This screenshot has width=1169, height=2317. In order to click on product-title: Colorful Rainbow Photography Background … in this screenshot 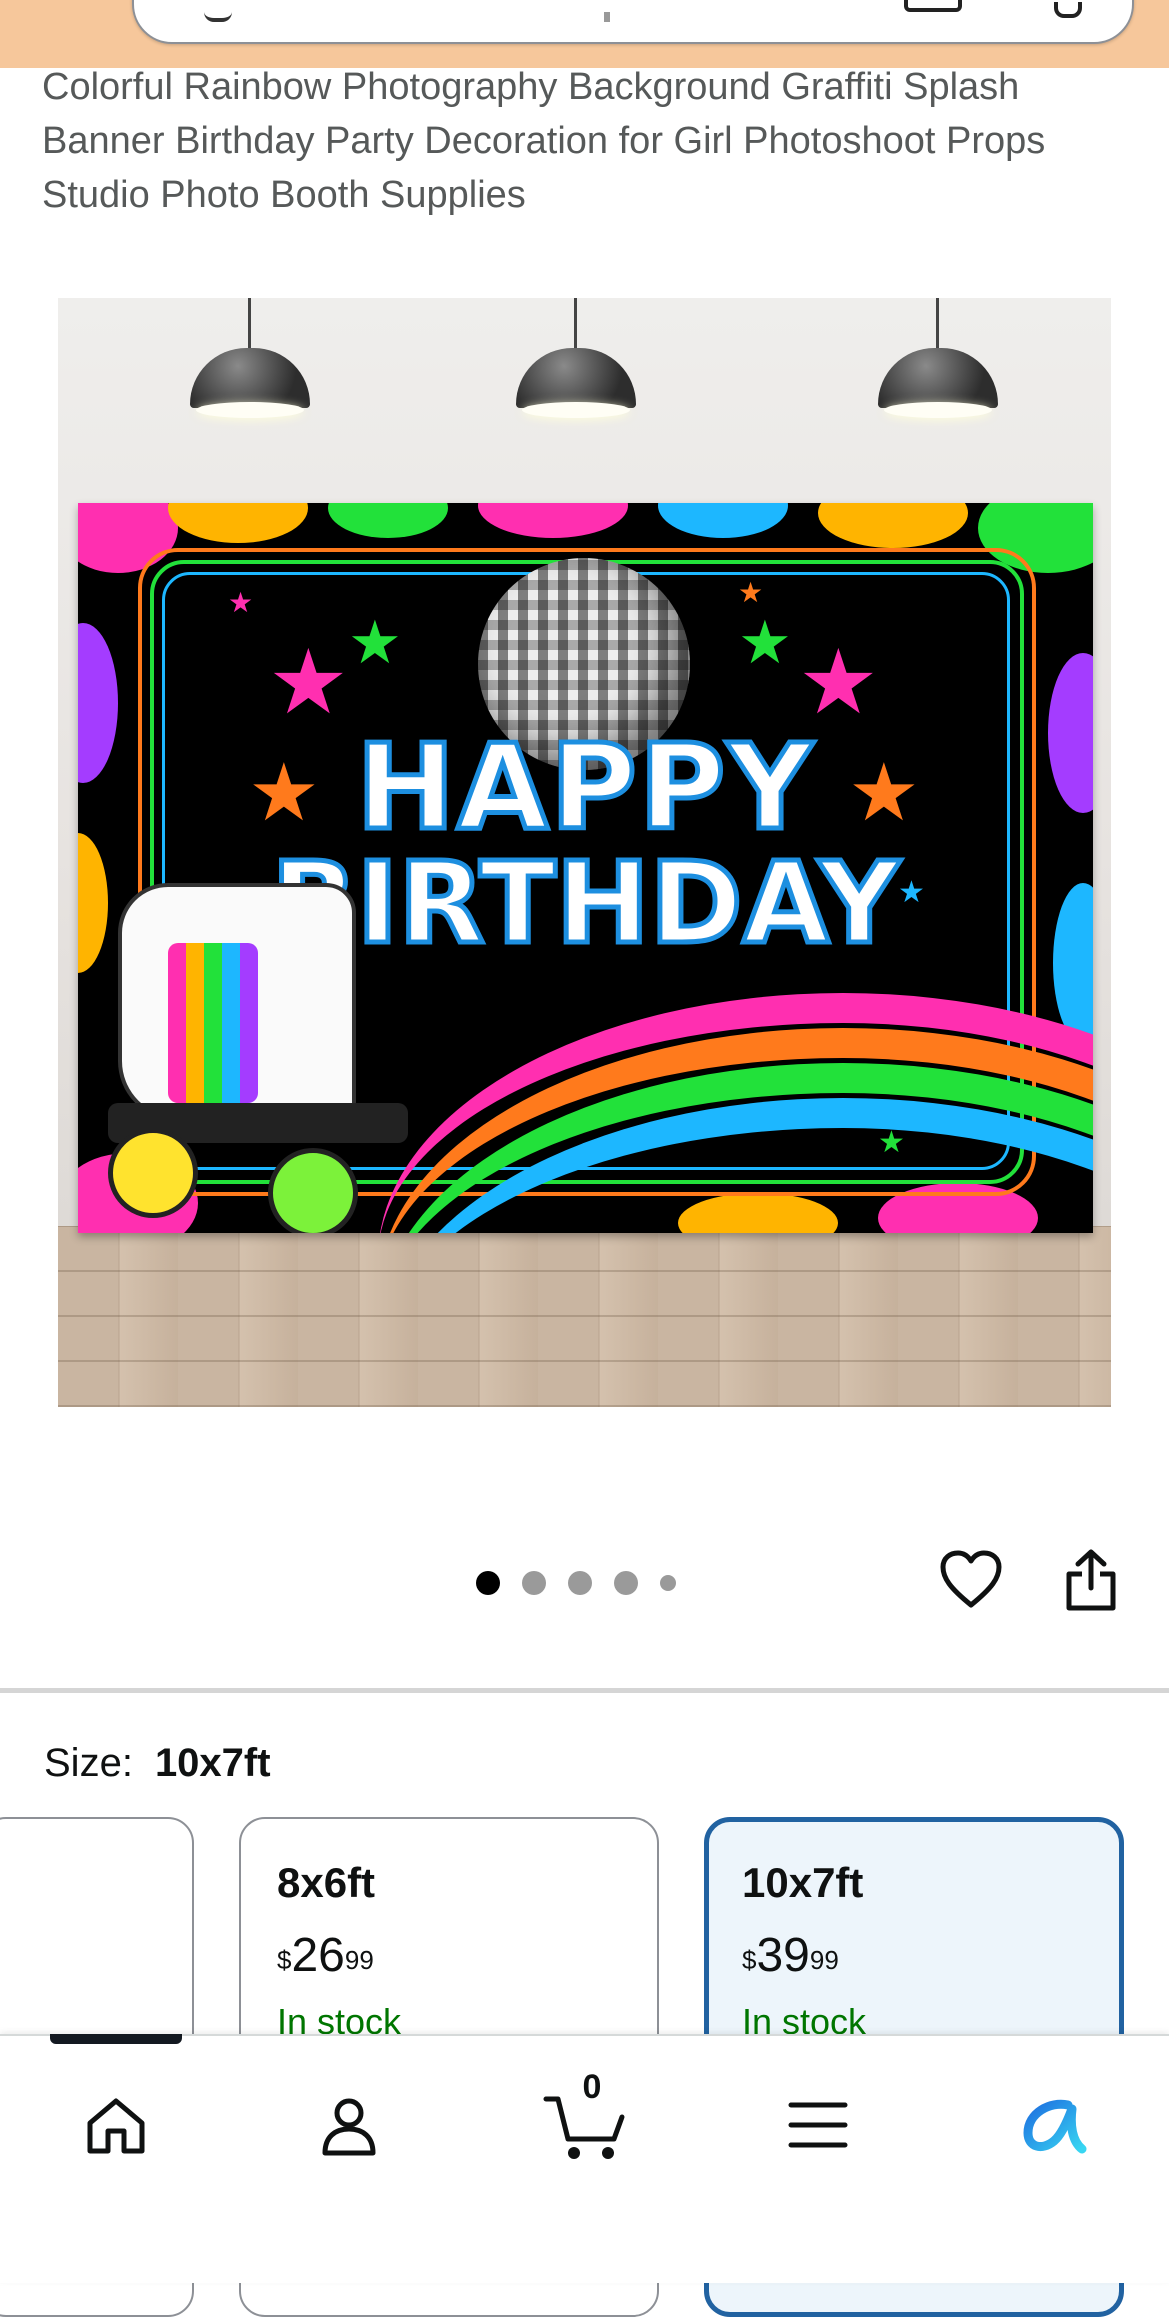, I will do `click(544, 141)`.